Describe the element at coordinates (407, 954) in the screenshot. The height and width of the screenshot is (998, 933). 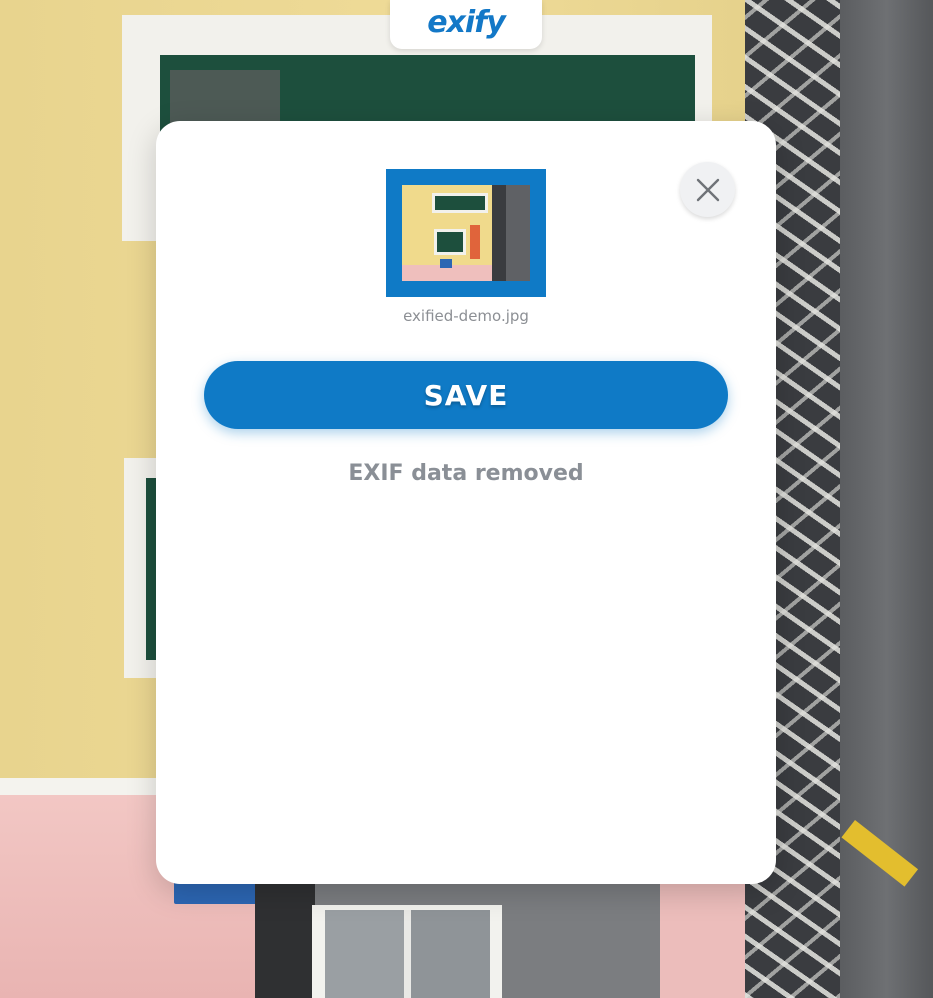
I see `bg-lower-window` at that location.